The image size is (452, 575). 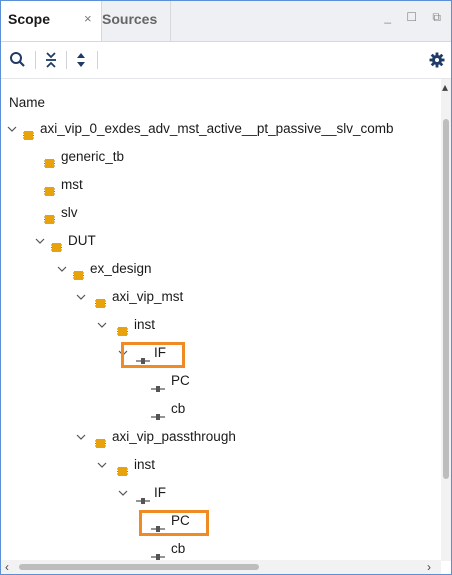 What do you see at coordinates (93, 156) in the screenshot?
I see `tree-row-label: generic_tb` at bounding box center [93, 156].